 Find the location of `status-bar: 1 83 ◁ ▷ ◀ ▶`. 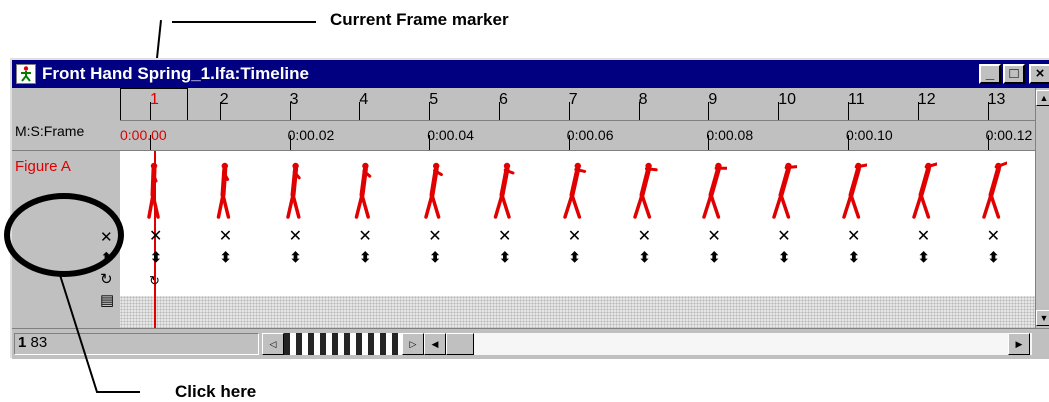

status-bar: 1 83 ◁ ▷ ◀ ▶ is located at coordinates (530, 343).